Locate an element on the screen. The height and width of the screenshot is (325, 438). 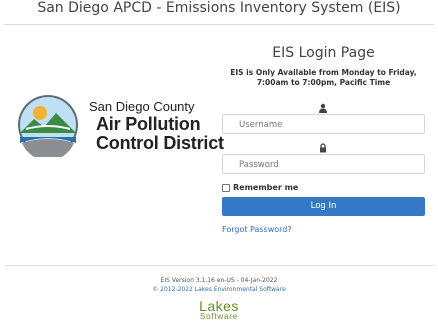
login-button: Log In is located at coordinates (323, 206).